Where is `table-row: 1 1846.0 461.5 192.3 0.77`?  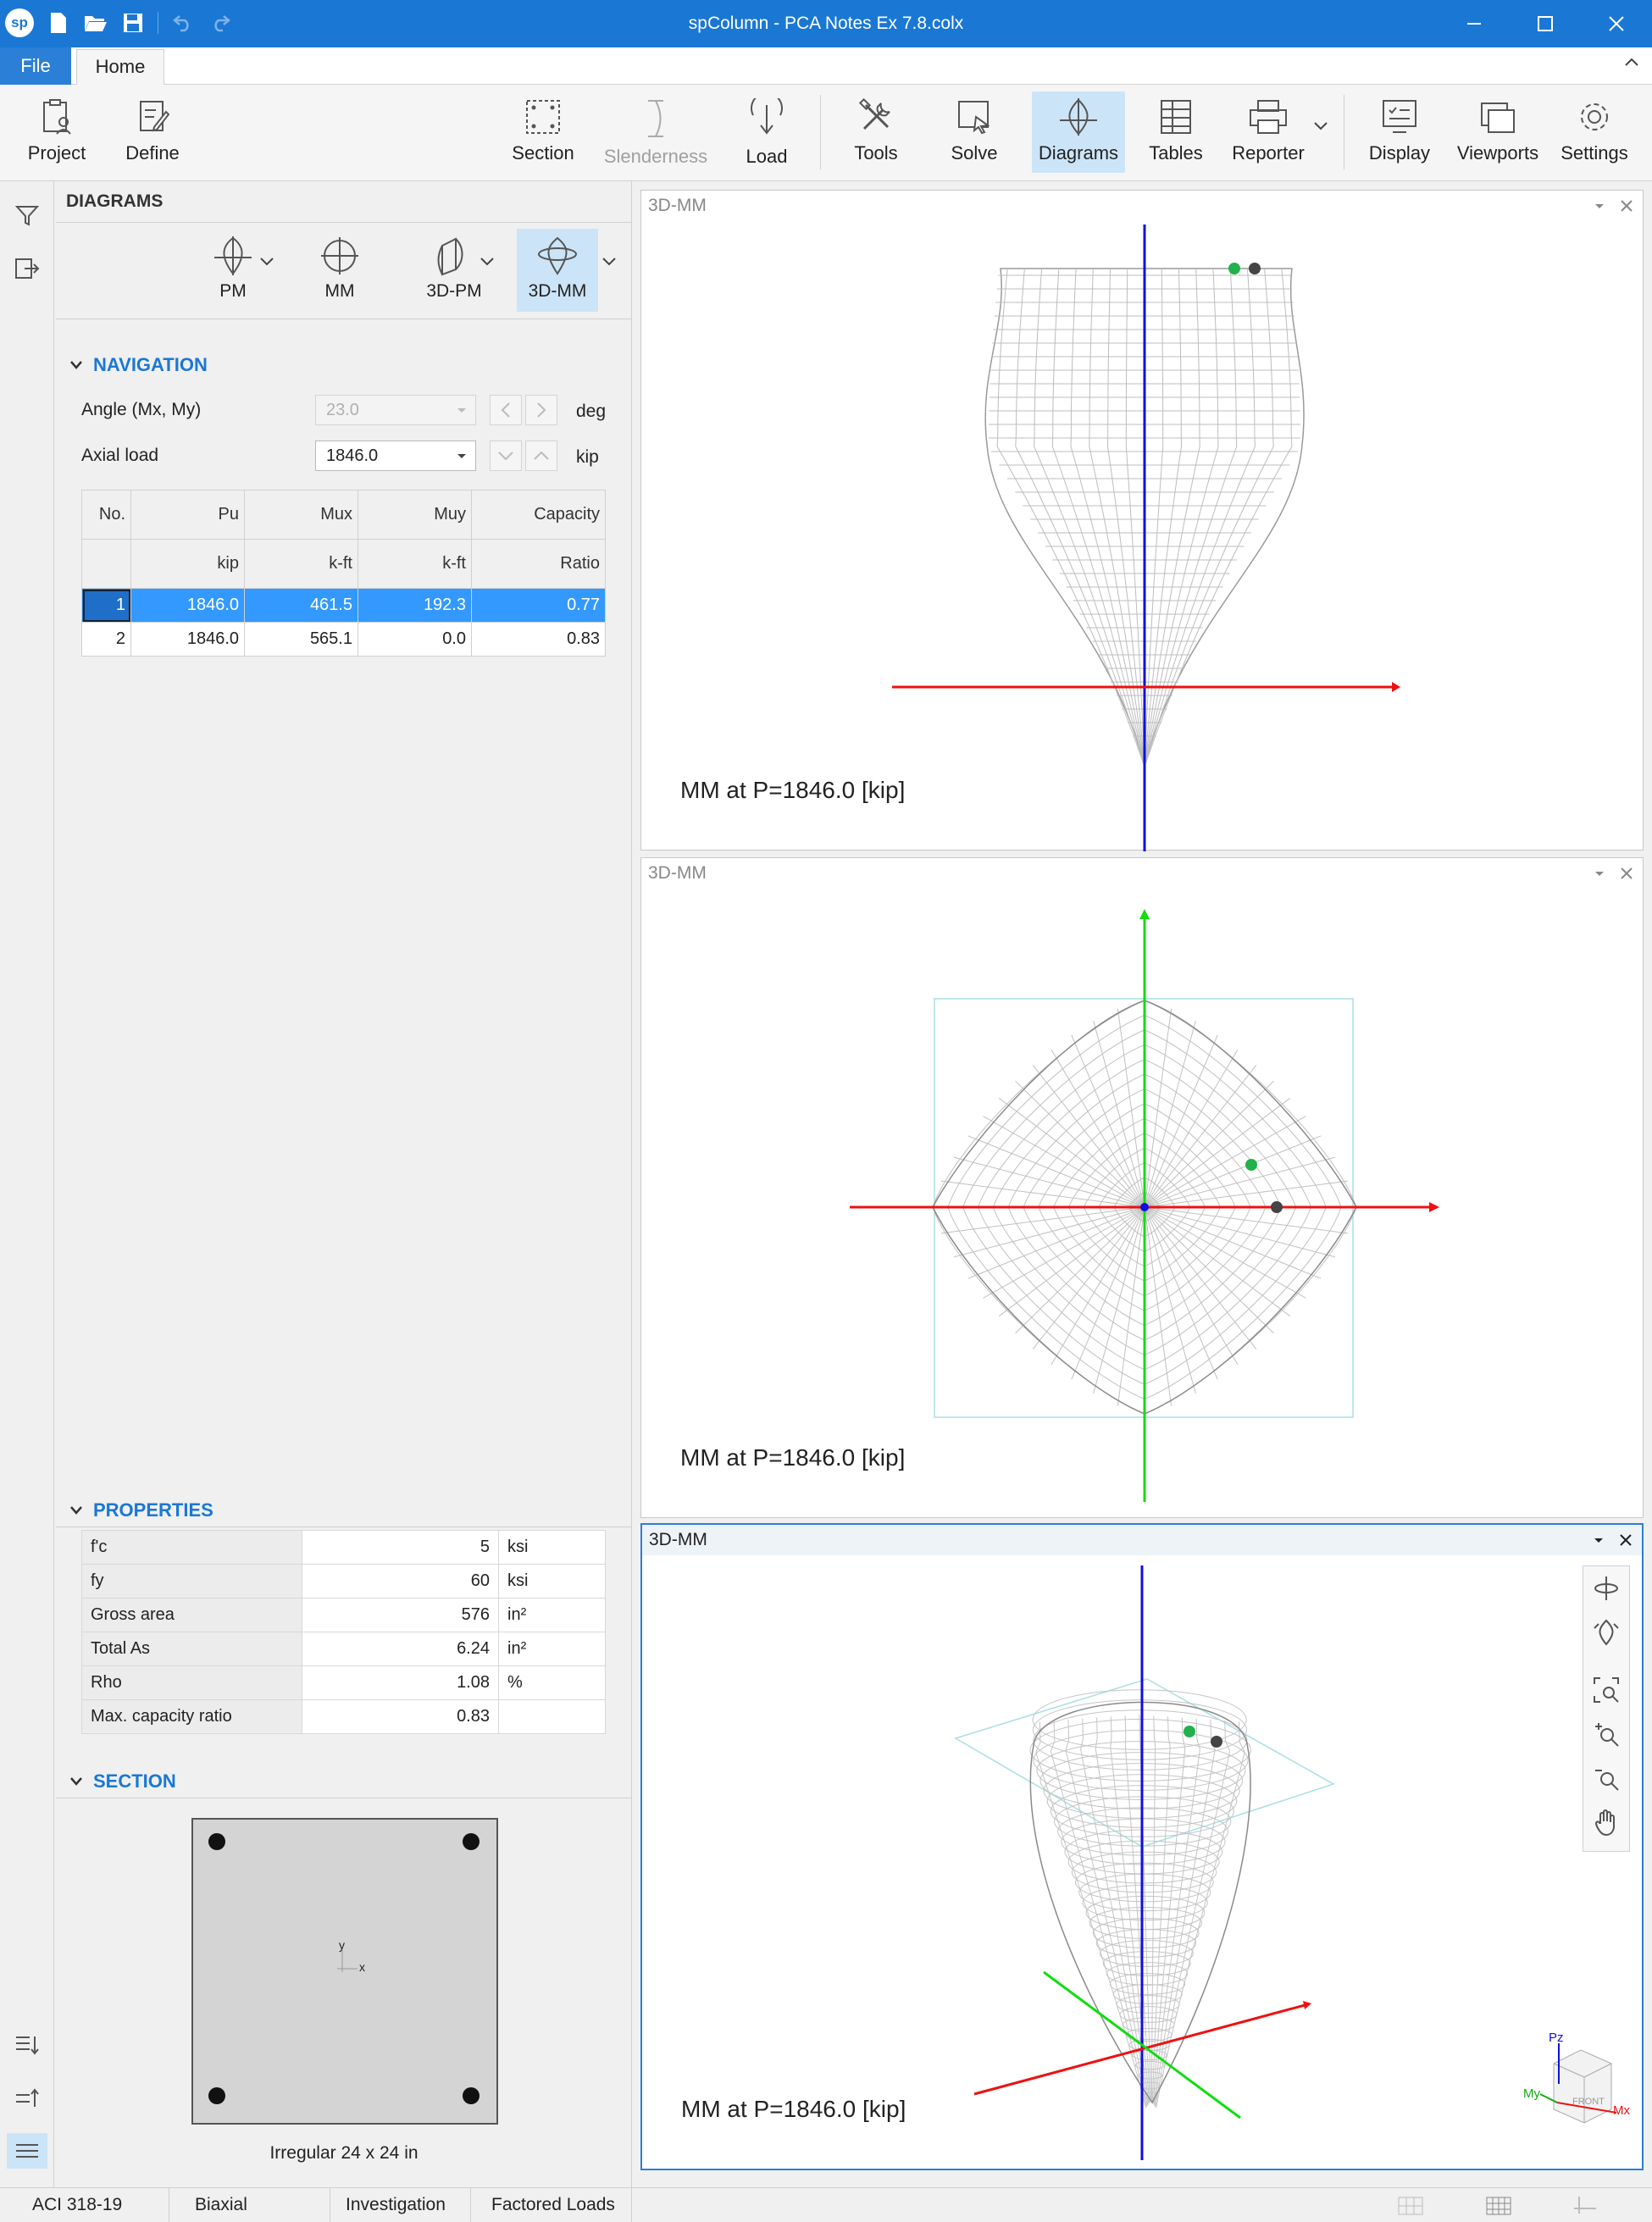
table-row: 1 1846.0 461.5 192.3 0.77 is located at coordinates (343, 605).